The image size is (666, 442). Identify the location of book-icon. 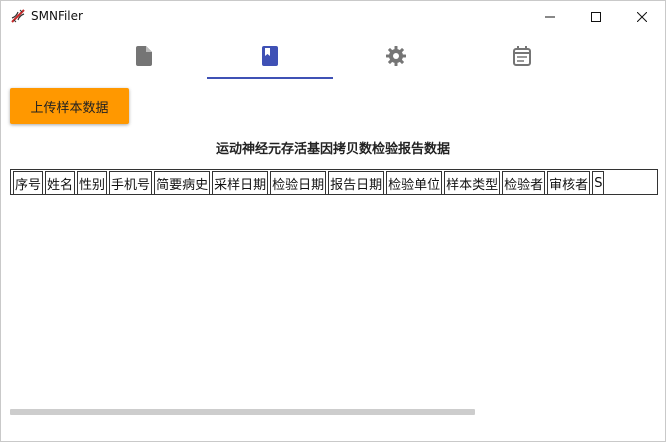
(270, 56).